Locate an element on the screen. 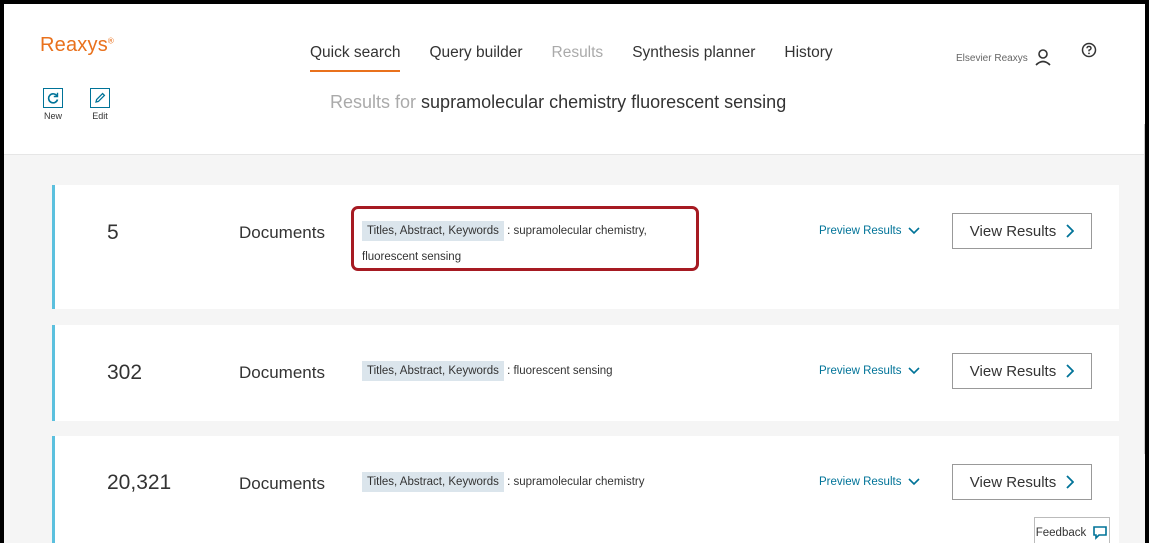  scrollbar is located at coordinates (1144, 289).